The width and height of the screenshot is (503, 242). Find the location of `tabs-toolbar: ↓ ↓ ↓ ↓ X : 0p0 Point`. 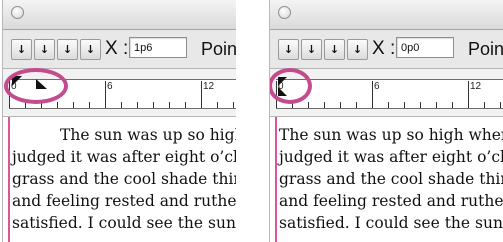

tabs-toolbar: ↓ ↓ ↓ ↓ X : 0p0 Point is located at coordinates (386, 49).